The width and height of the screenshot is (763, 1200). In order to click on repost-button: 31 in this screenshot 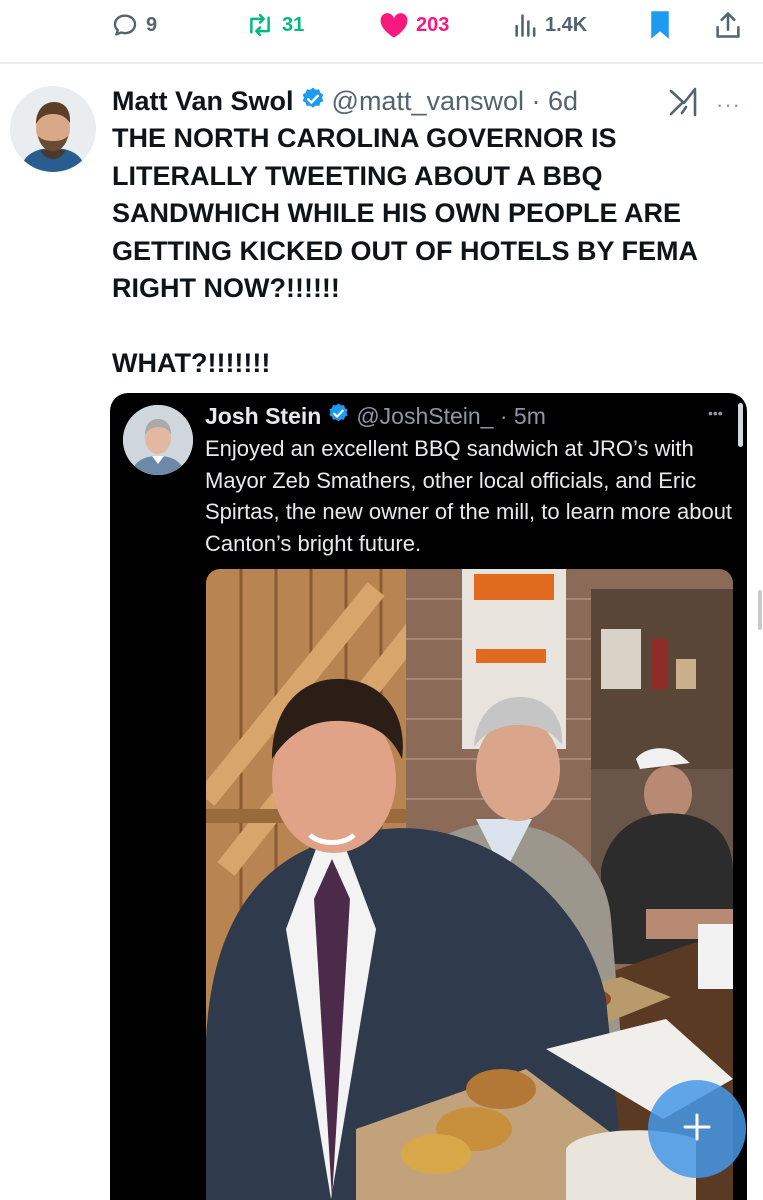, I will do `click(274, 25)`.